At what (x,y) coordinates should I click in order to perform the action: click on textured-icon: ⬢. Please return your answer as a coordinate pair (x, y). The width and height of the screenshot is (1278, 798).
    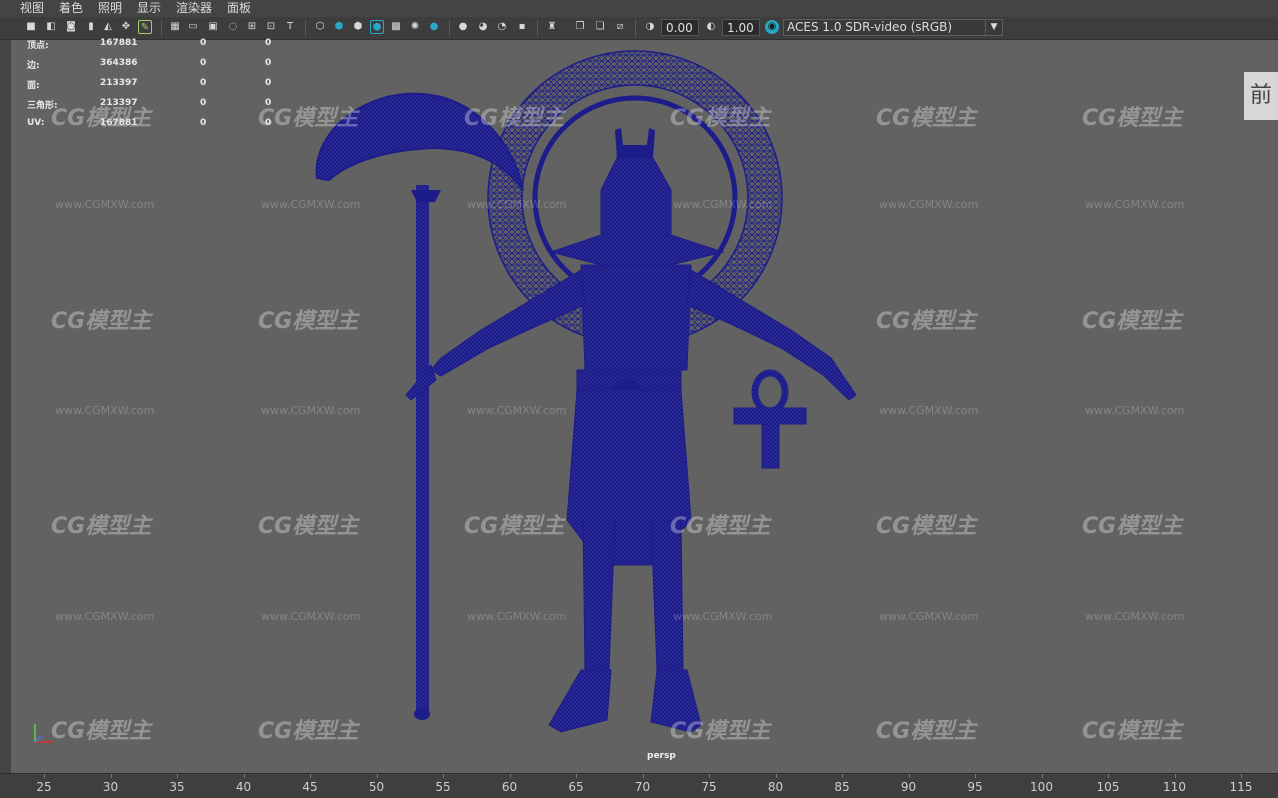
    Looking at the image, I should click on (377, 27).